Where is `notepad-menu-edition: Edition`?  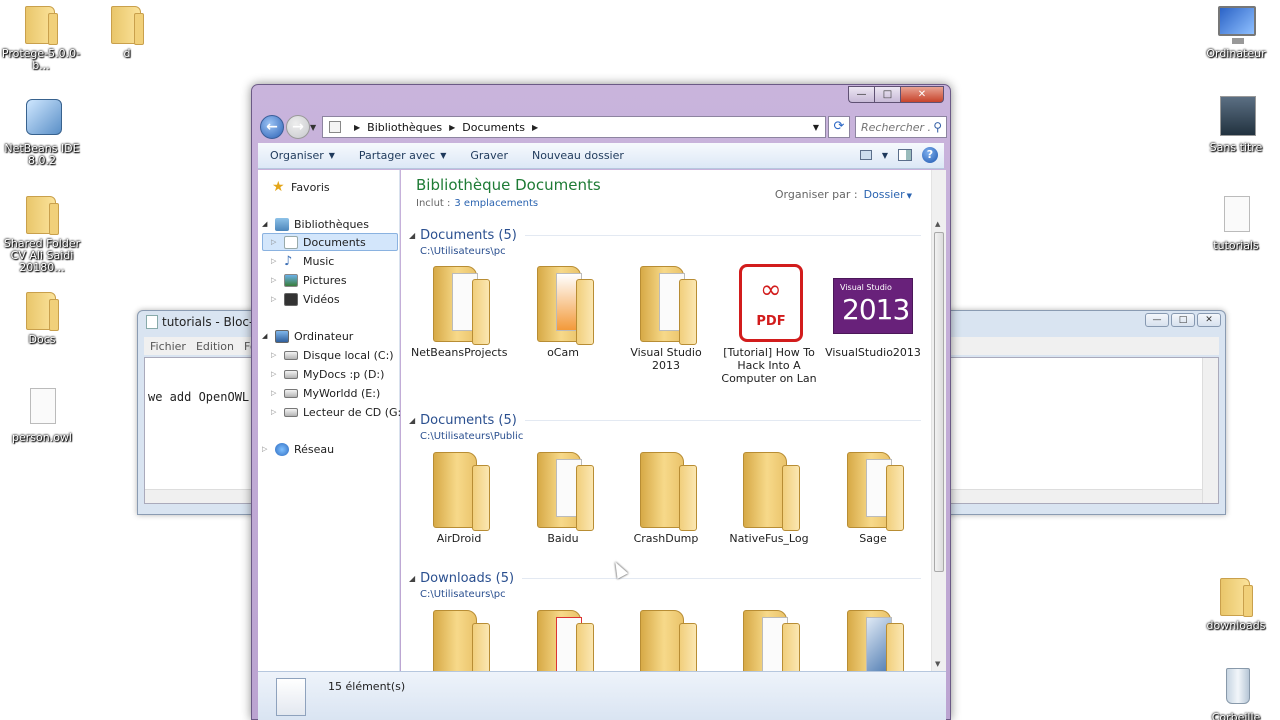
notepad-menu-edition: Edition is located at coordinates (215, 346).